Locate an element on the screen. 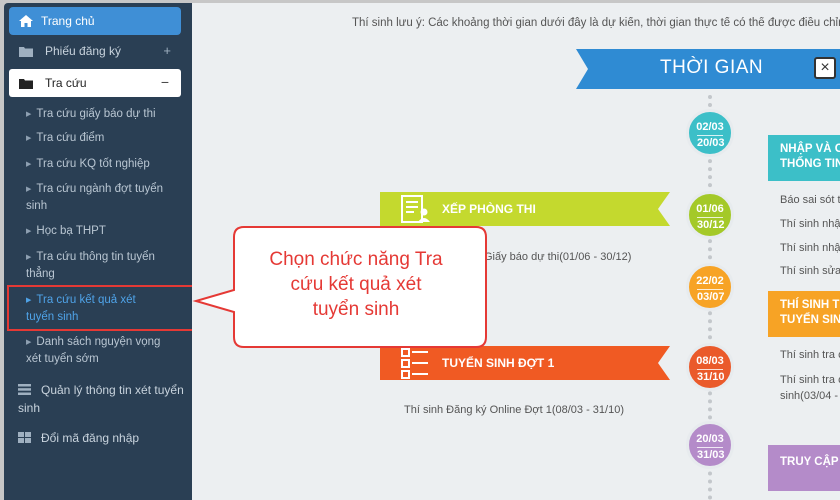 Image resolution: width=840 pixels, height=500 pixels. sub-item-label: Tra cứu giấy báo dự thi is located at coordinates (96, 114).